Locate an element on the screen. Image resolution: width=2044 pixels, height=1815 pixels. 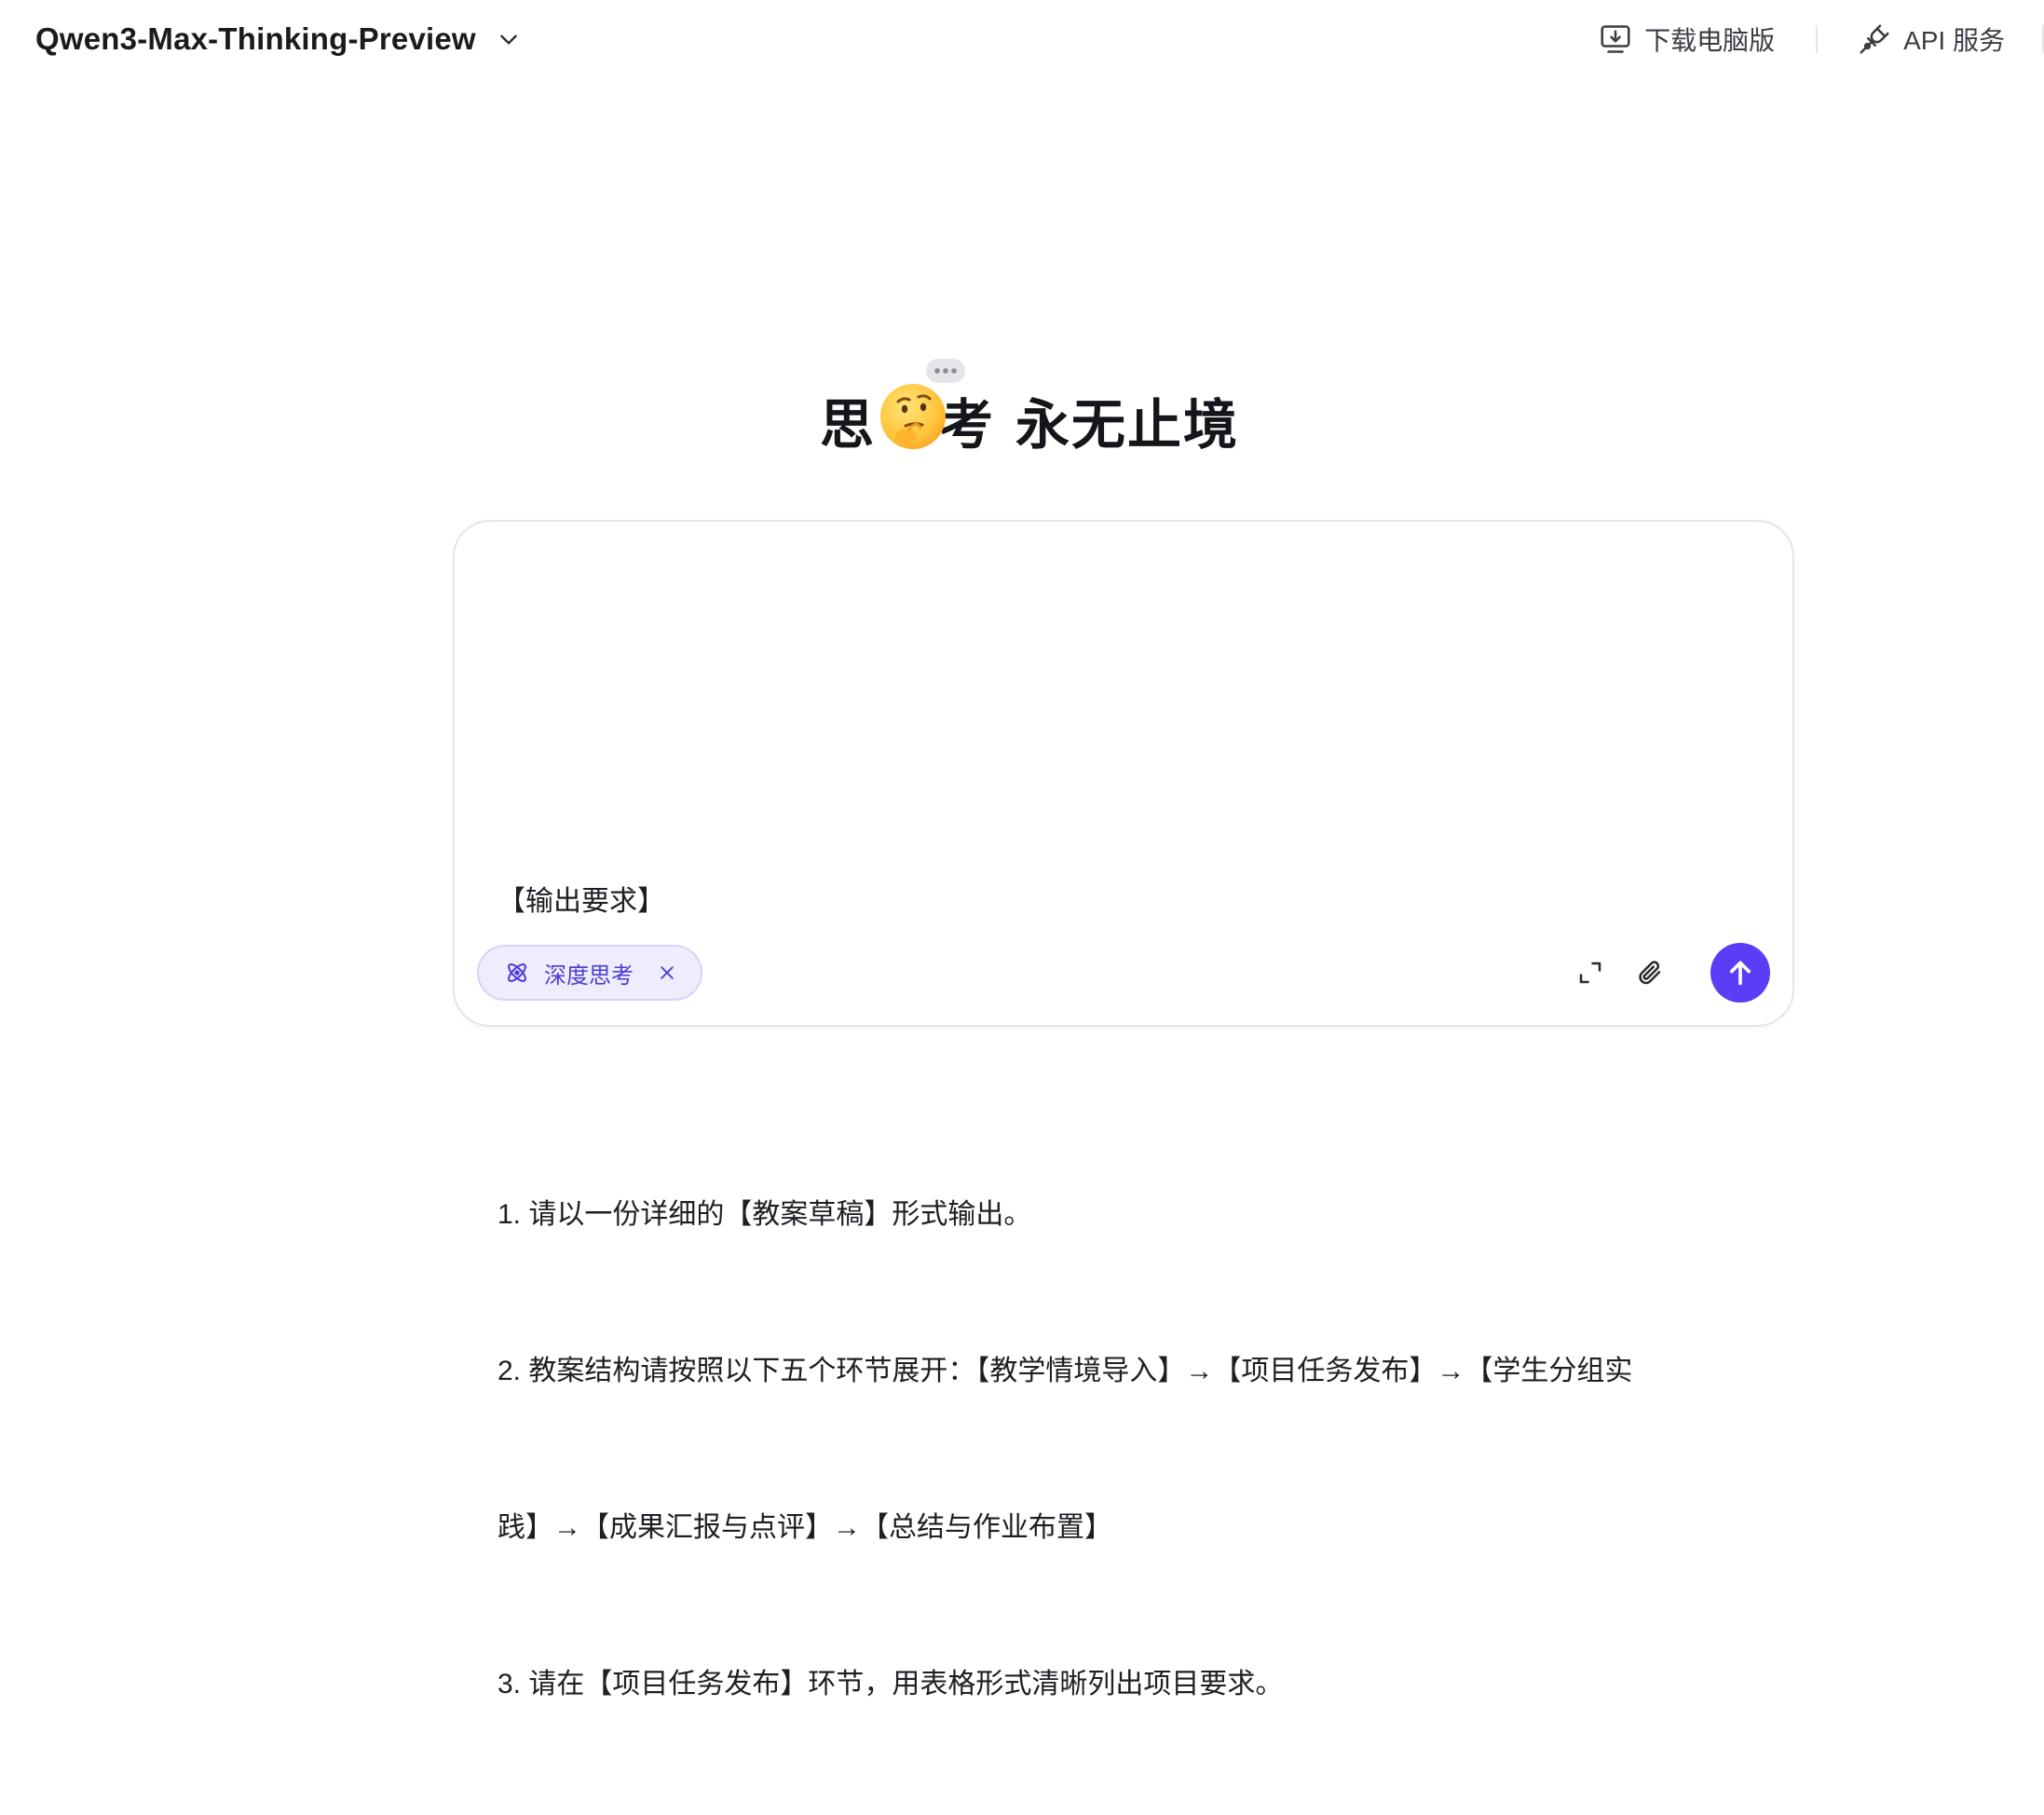
header-actions: 下载电脑版 API 服务 is located at coordinates (1821, 39).